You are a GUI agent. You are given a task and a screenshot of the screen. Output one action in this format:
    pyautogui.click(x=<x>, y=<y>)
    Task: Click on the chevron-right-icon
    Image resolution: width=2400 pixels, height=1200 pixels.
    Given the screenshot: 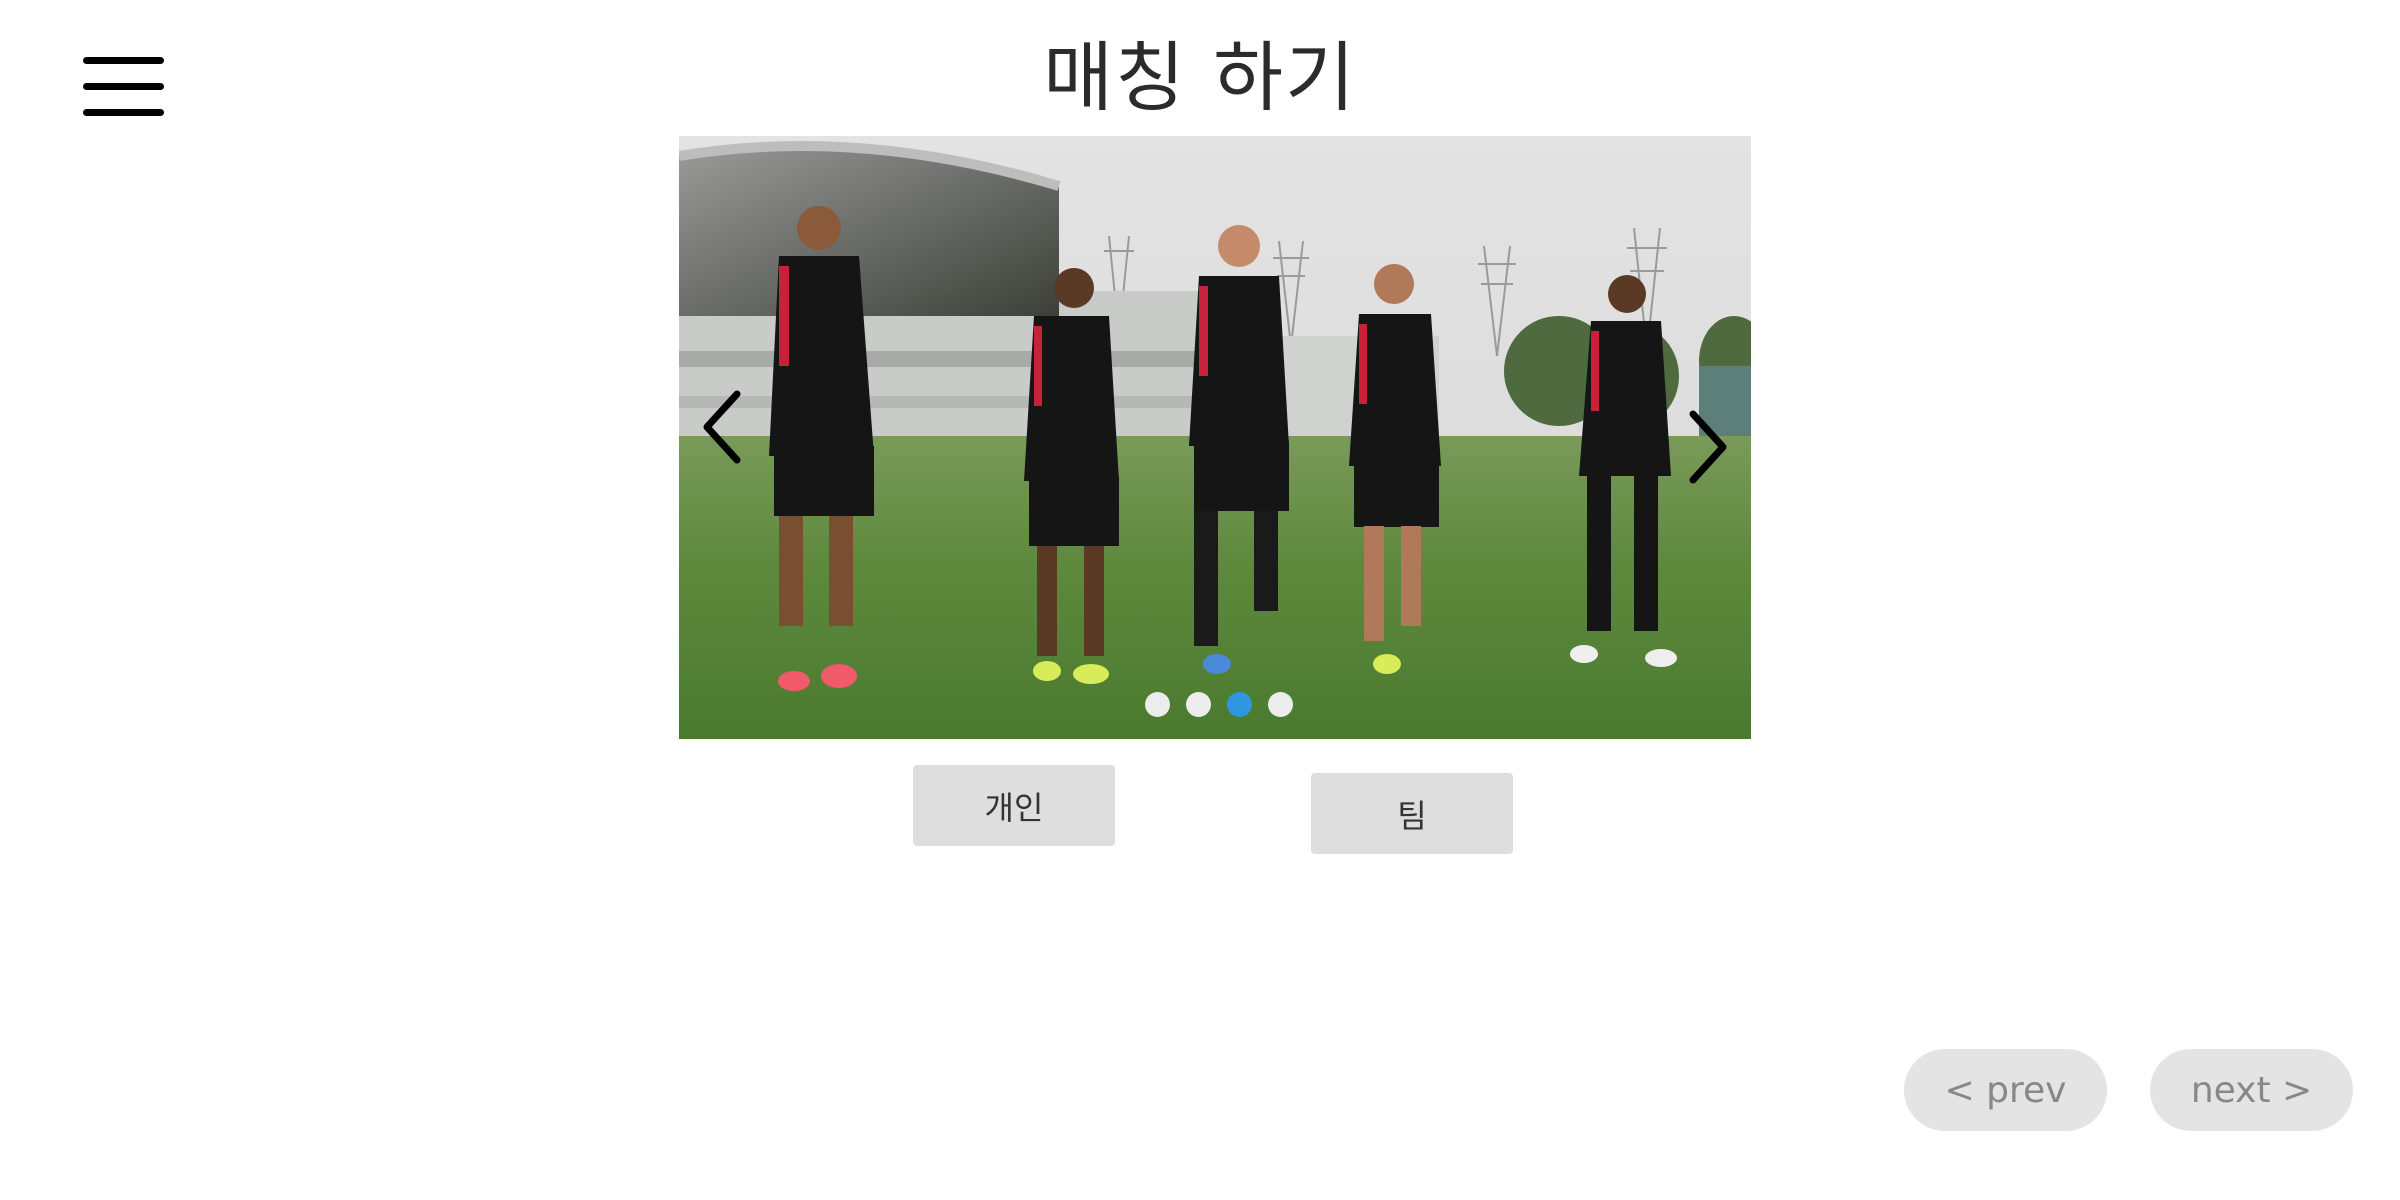 What is the action you would take?
    pyautogui.click(x=1708, y=447)
    